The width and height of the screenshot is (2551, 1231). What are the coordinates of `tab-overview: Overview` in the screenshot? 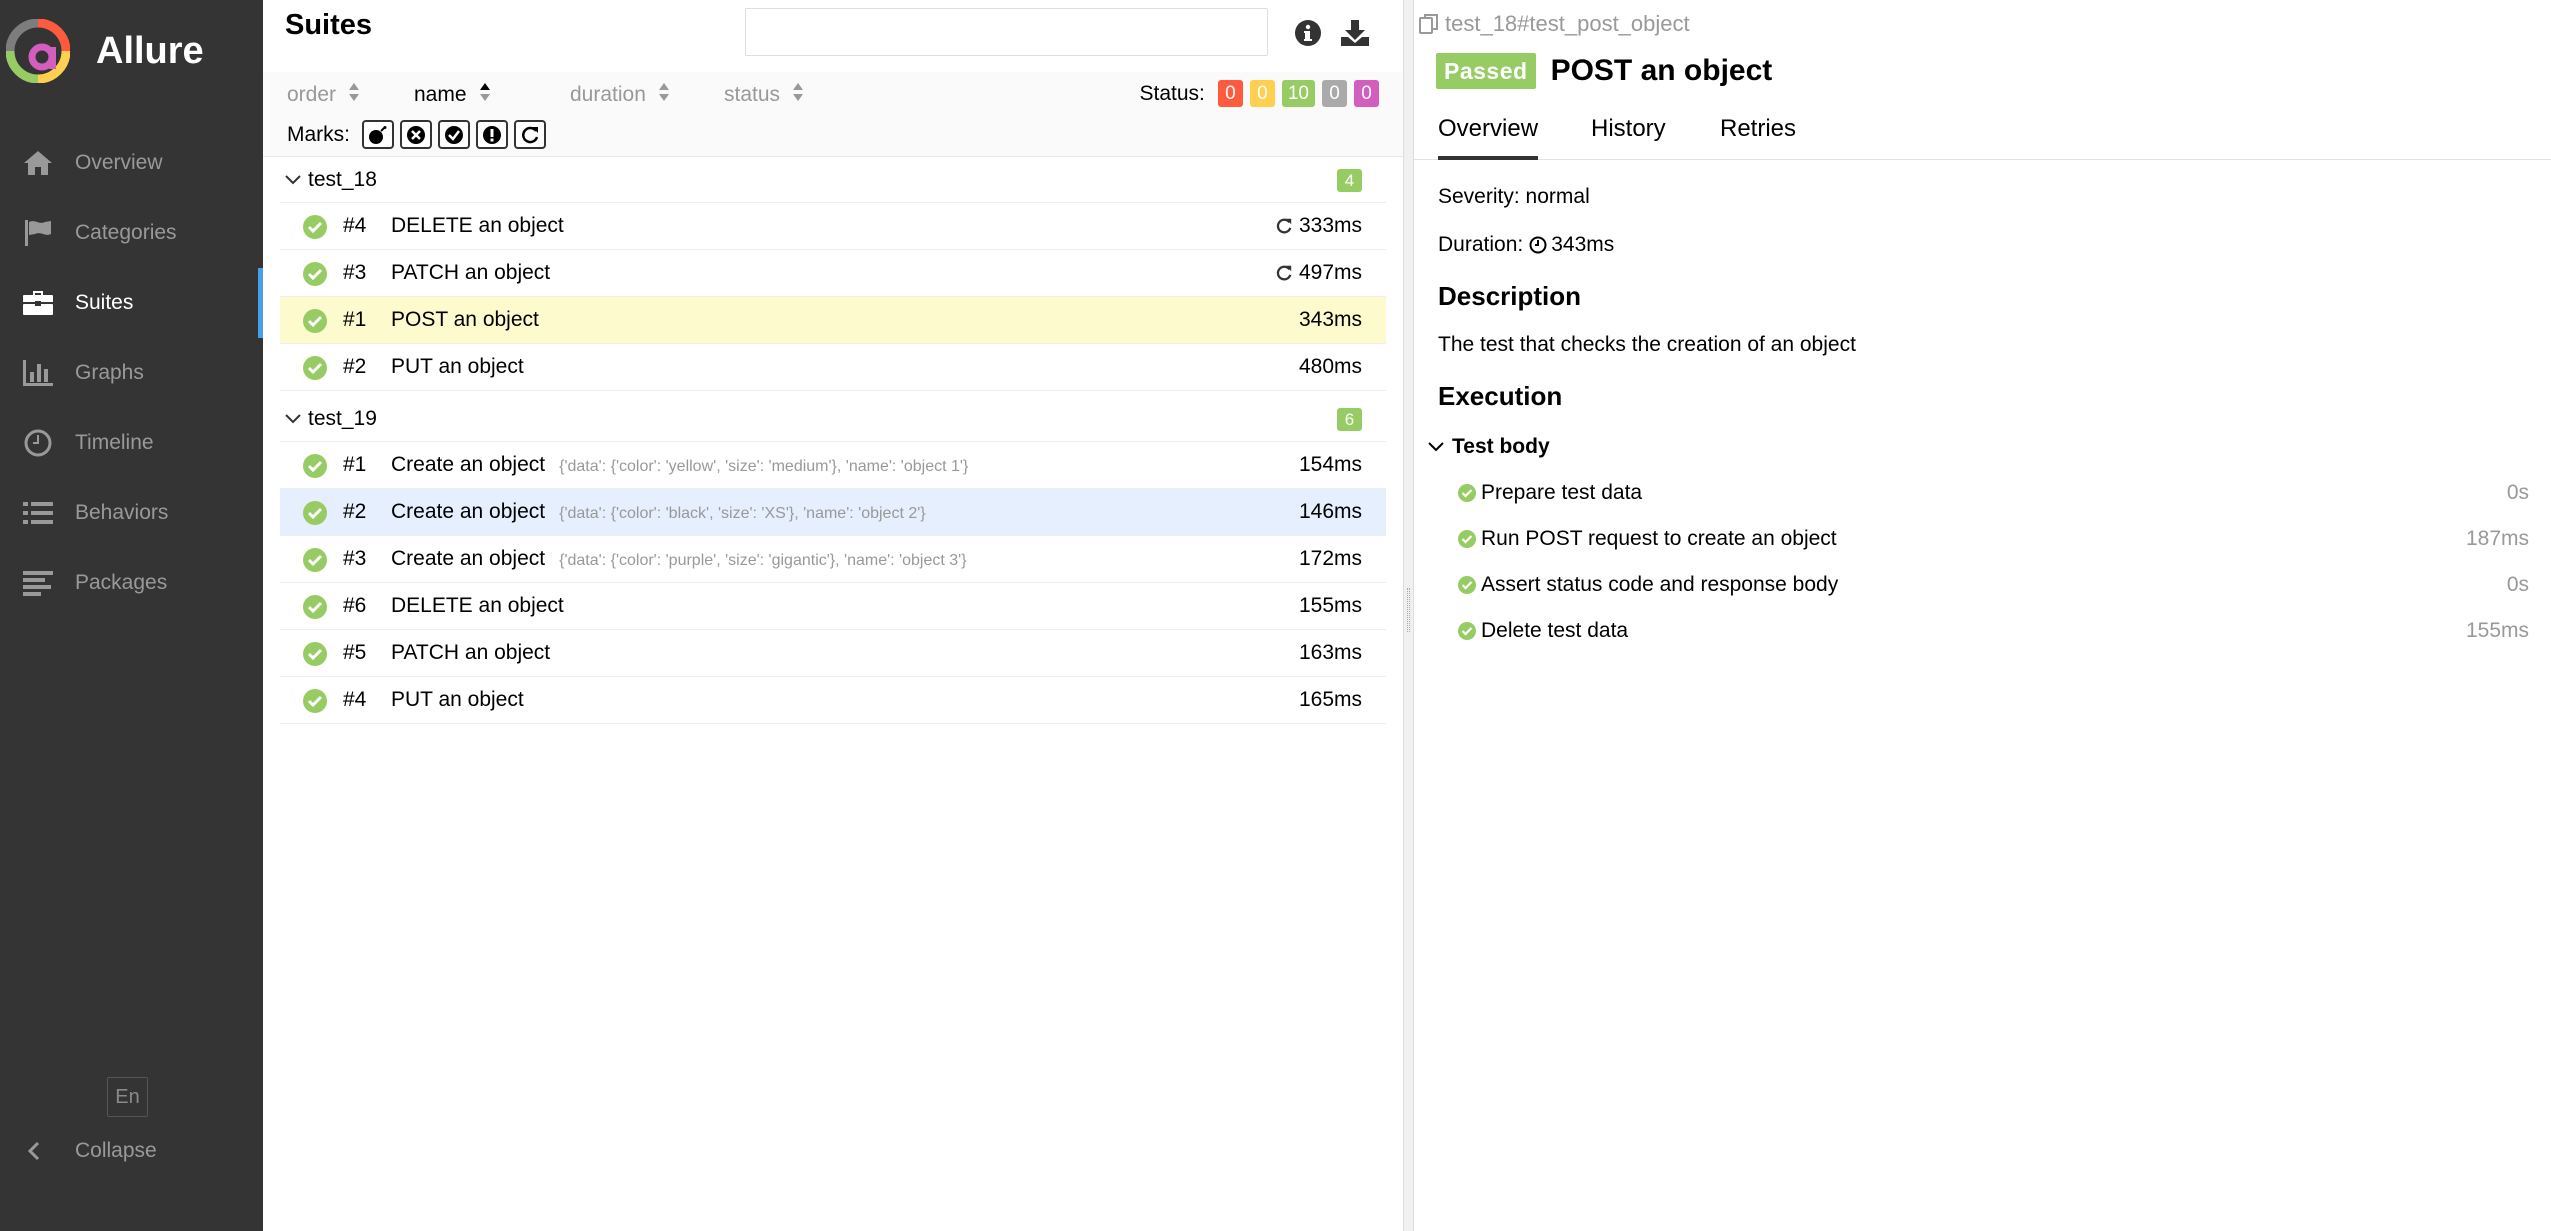 It's located at (1488, 137).